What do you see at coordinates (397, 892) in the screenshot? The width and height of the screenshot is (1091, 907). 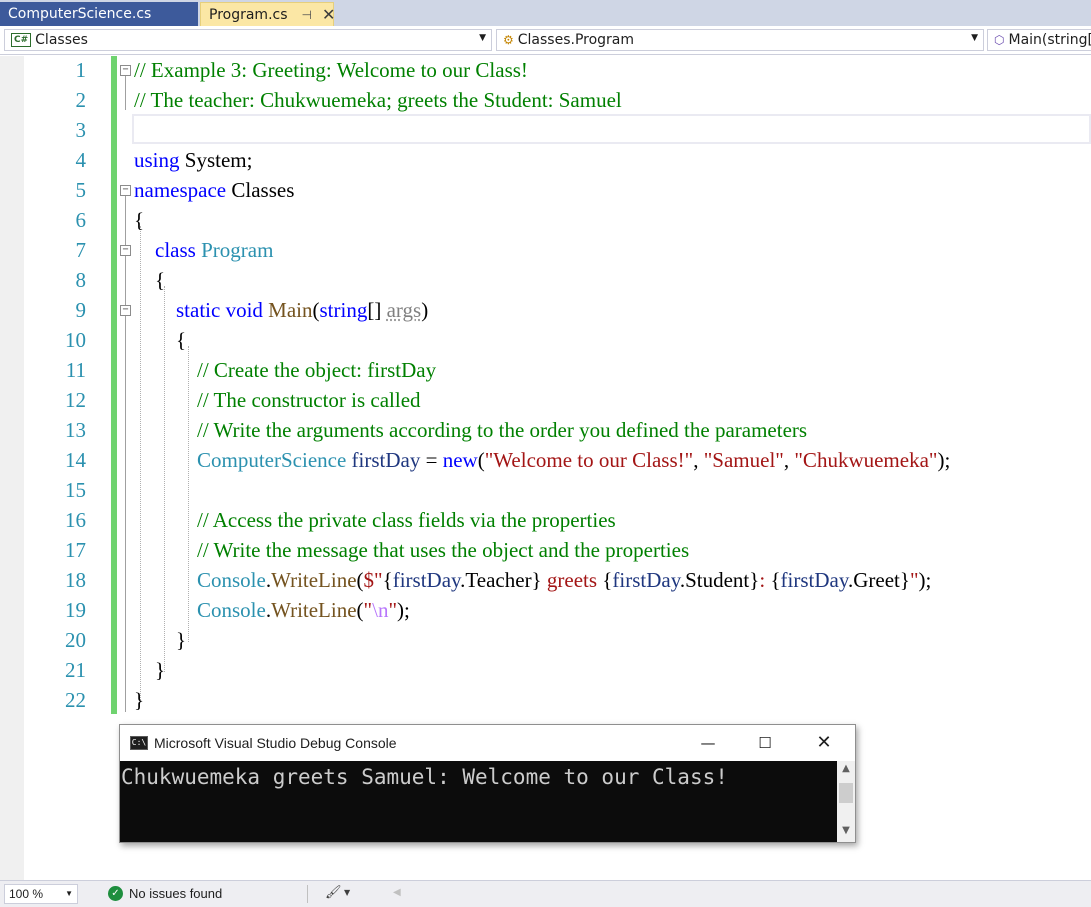 I see `scroll-left-icon: ◀` at bounding box center [397, 892].